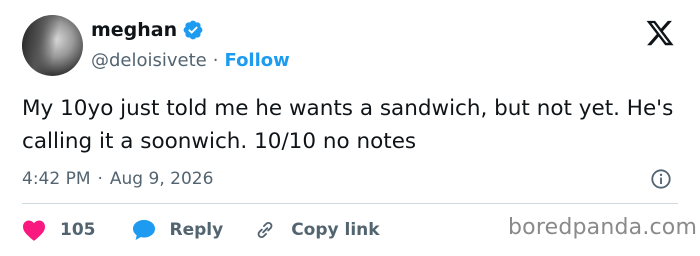  What do you see at coordinates (660, 33) in the screenshot?
I see `x-logo-icon` at bounding box center [660, 33].